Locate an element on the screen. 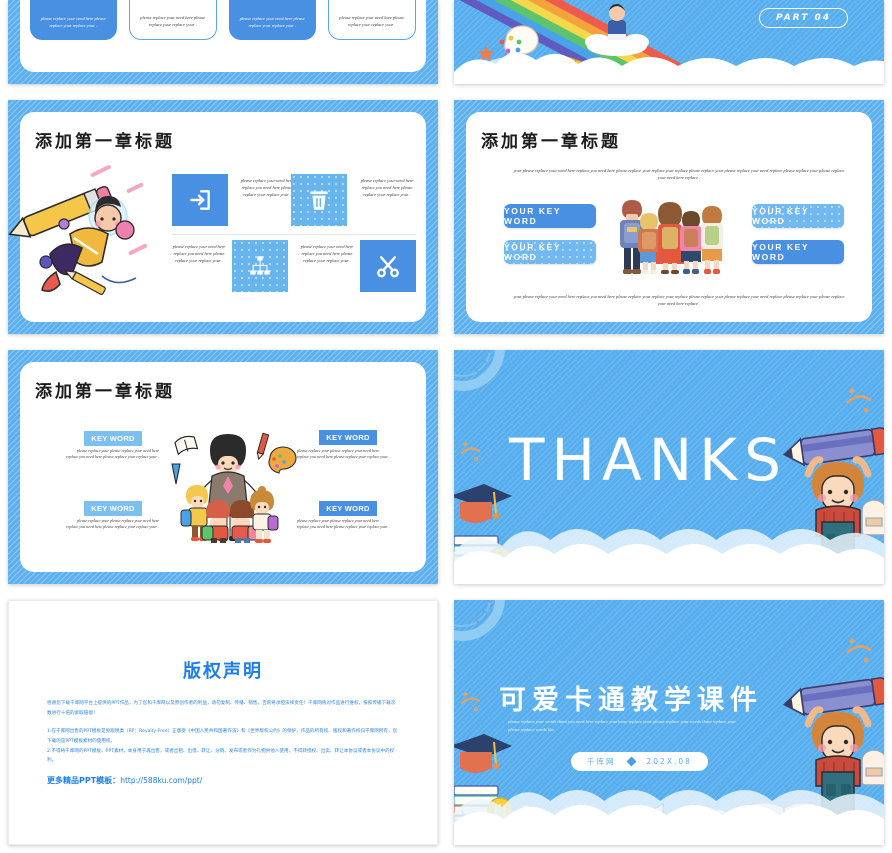 The image size is (892, 853). more-templates-label: 更多精品PPT模板： is located at coordinates (84, 780).